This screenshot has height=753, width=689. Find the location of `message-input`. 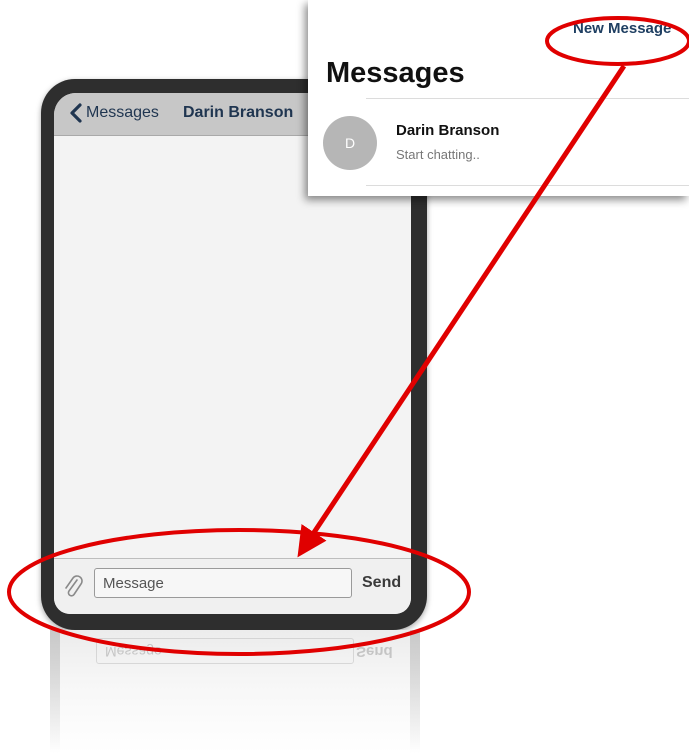

message-input is located at coordinates (223, 583).